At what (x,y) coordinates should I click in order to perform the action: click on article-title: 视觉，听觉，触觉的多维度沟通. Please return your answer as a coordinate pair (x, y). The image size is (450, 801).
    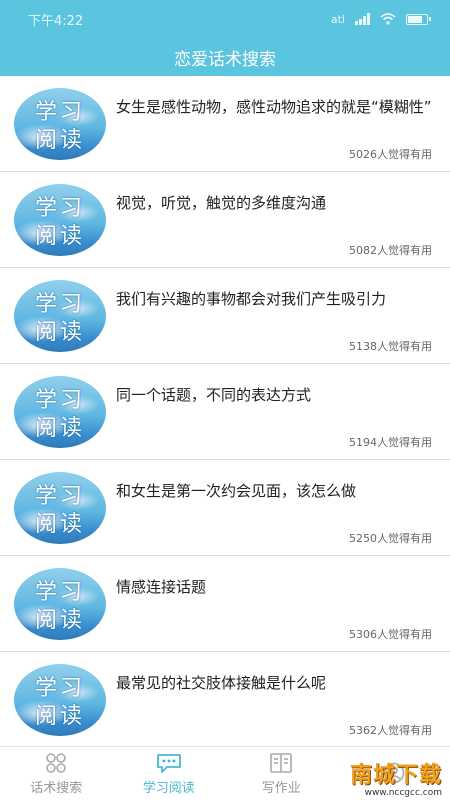
    Looking at the image, I should click on (275, 203).